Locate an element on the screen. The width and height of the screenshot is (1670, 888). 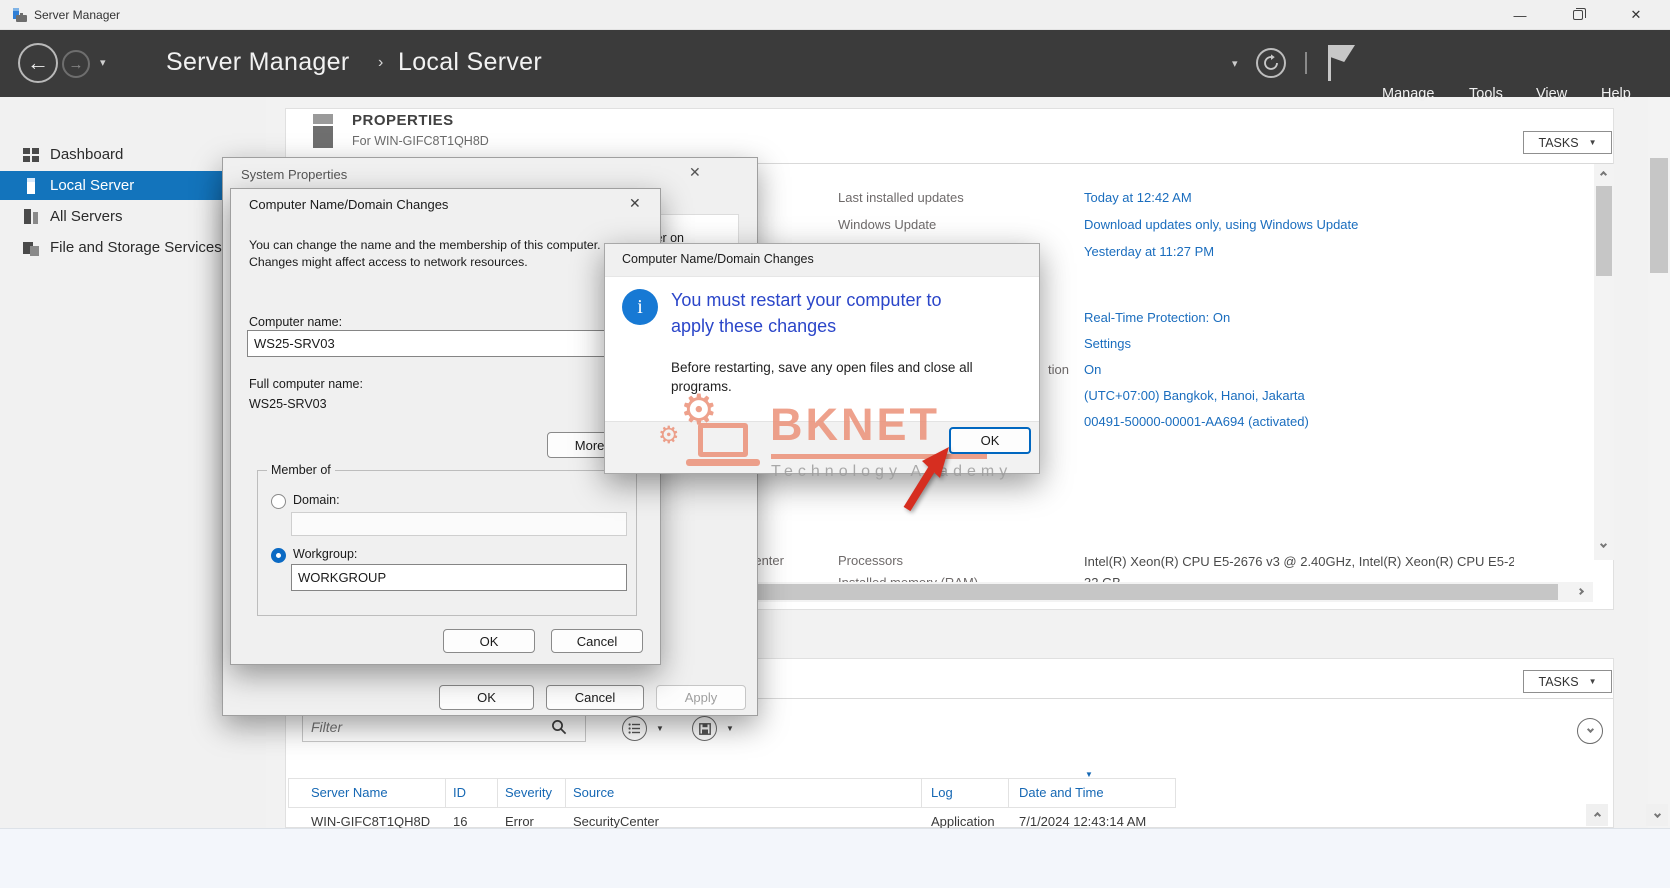
column-header-id: ID is located at coordinates (459, 792).